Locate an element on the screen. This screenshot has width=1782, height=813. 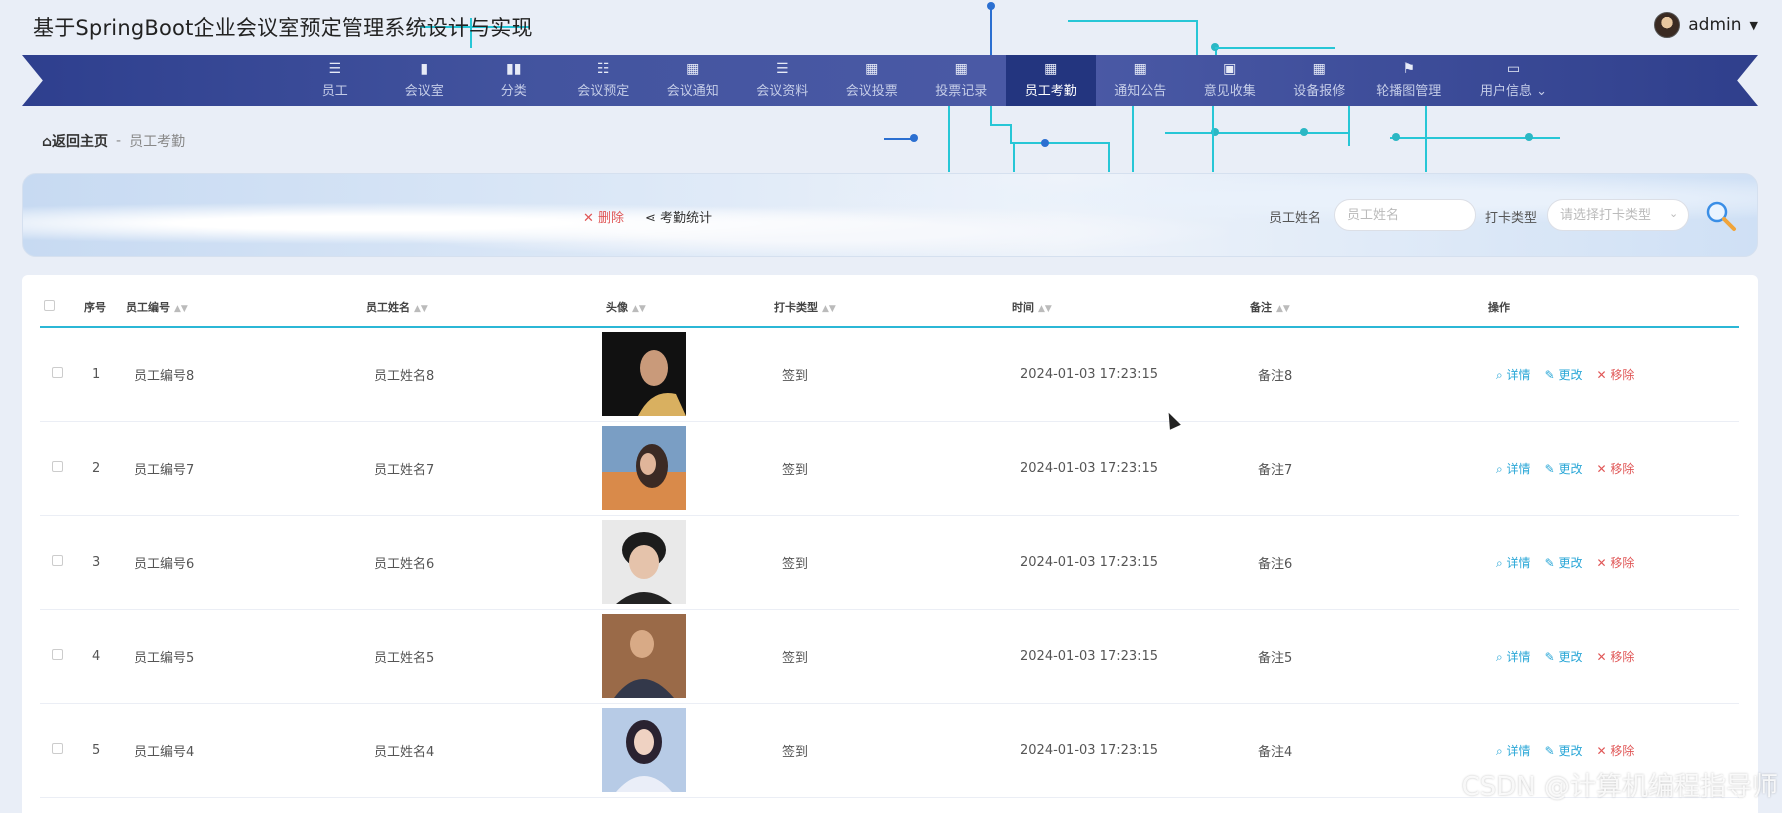
col-header: 时间 ▲▼ is located at coordinates (1127, 307).